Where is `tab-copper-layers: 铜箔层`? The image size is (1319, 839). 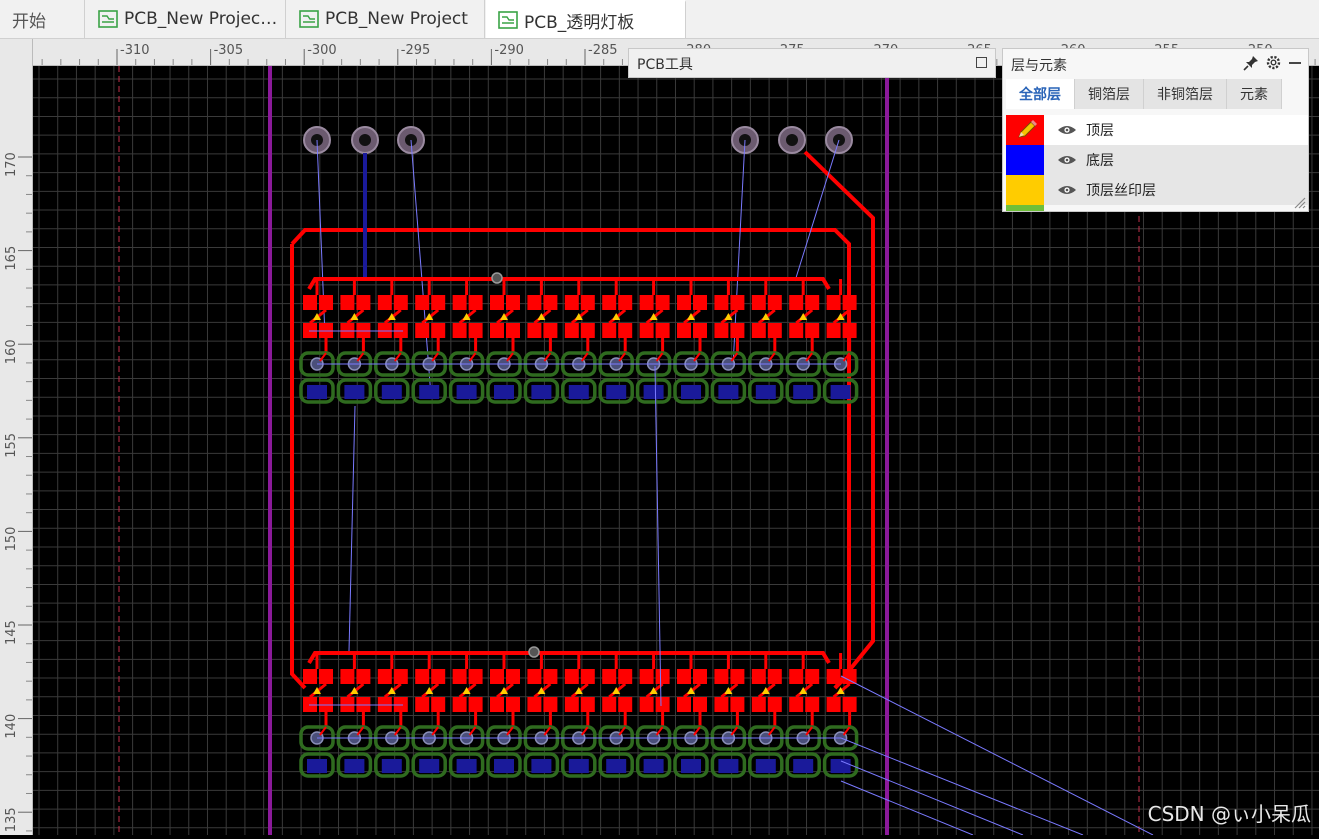 tab-copper-layers: 铜箔层 is located at coordinates (1109, 94).